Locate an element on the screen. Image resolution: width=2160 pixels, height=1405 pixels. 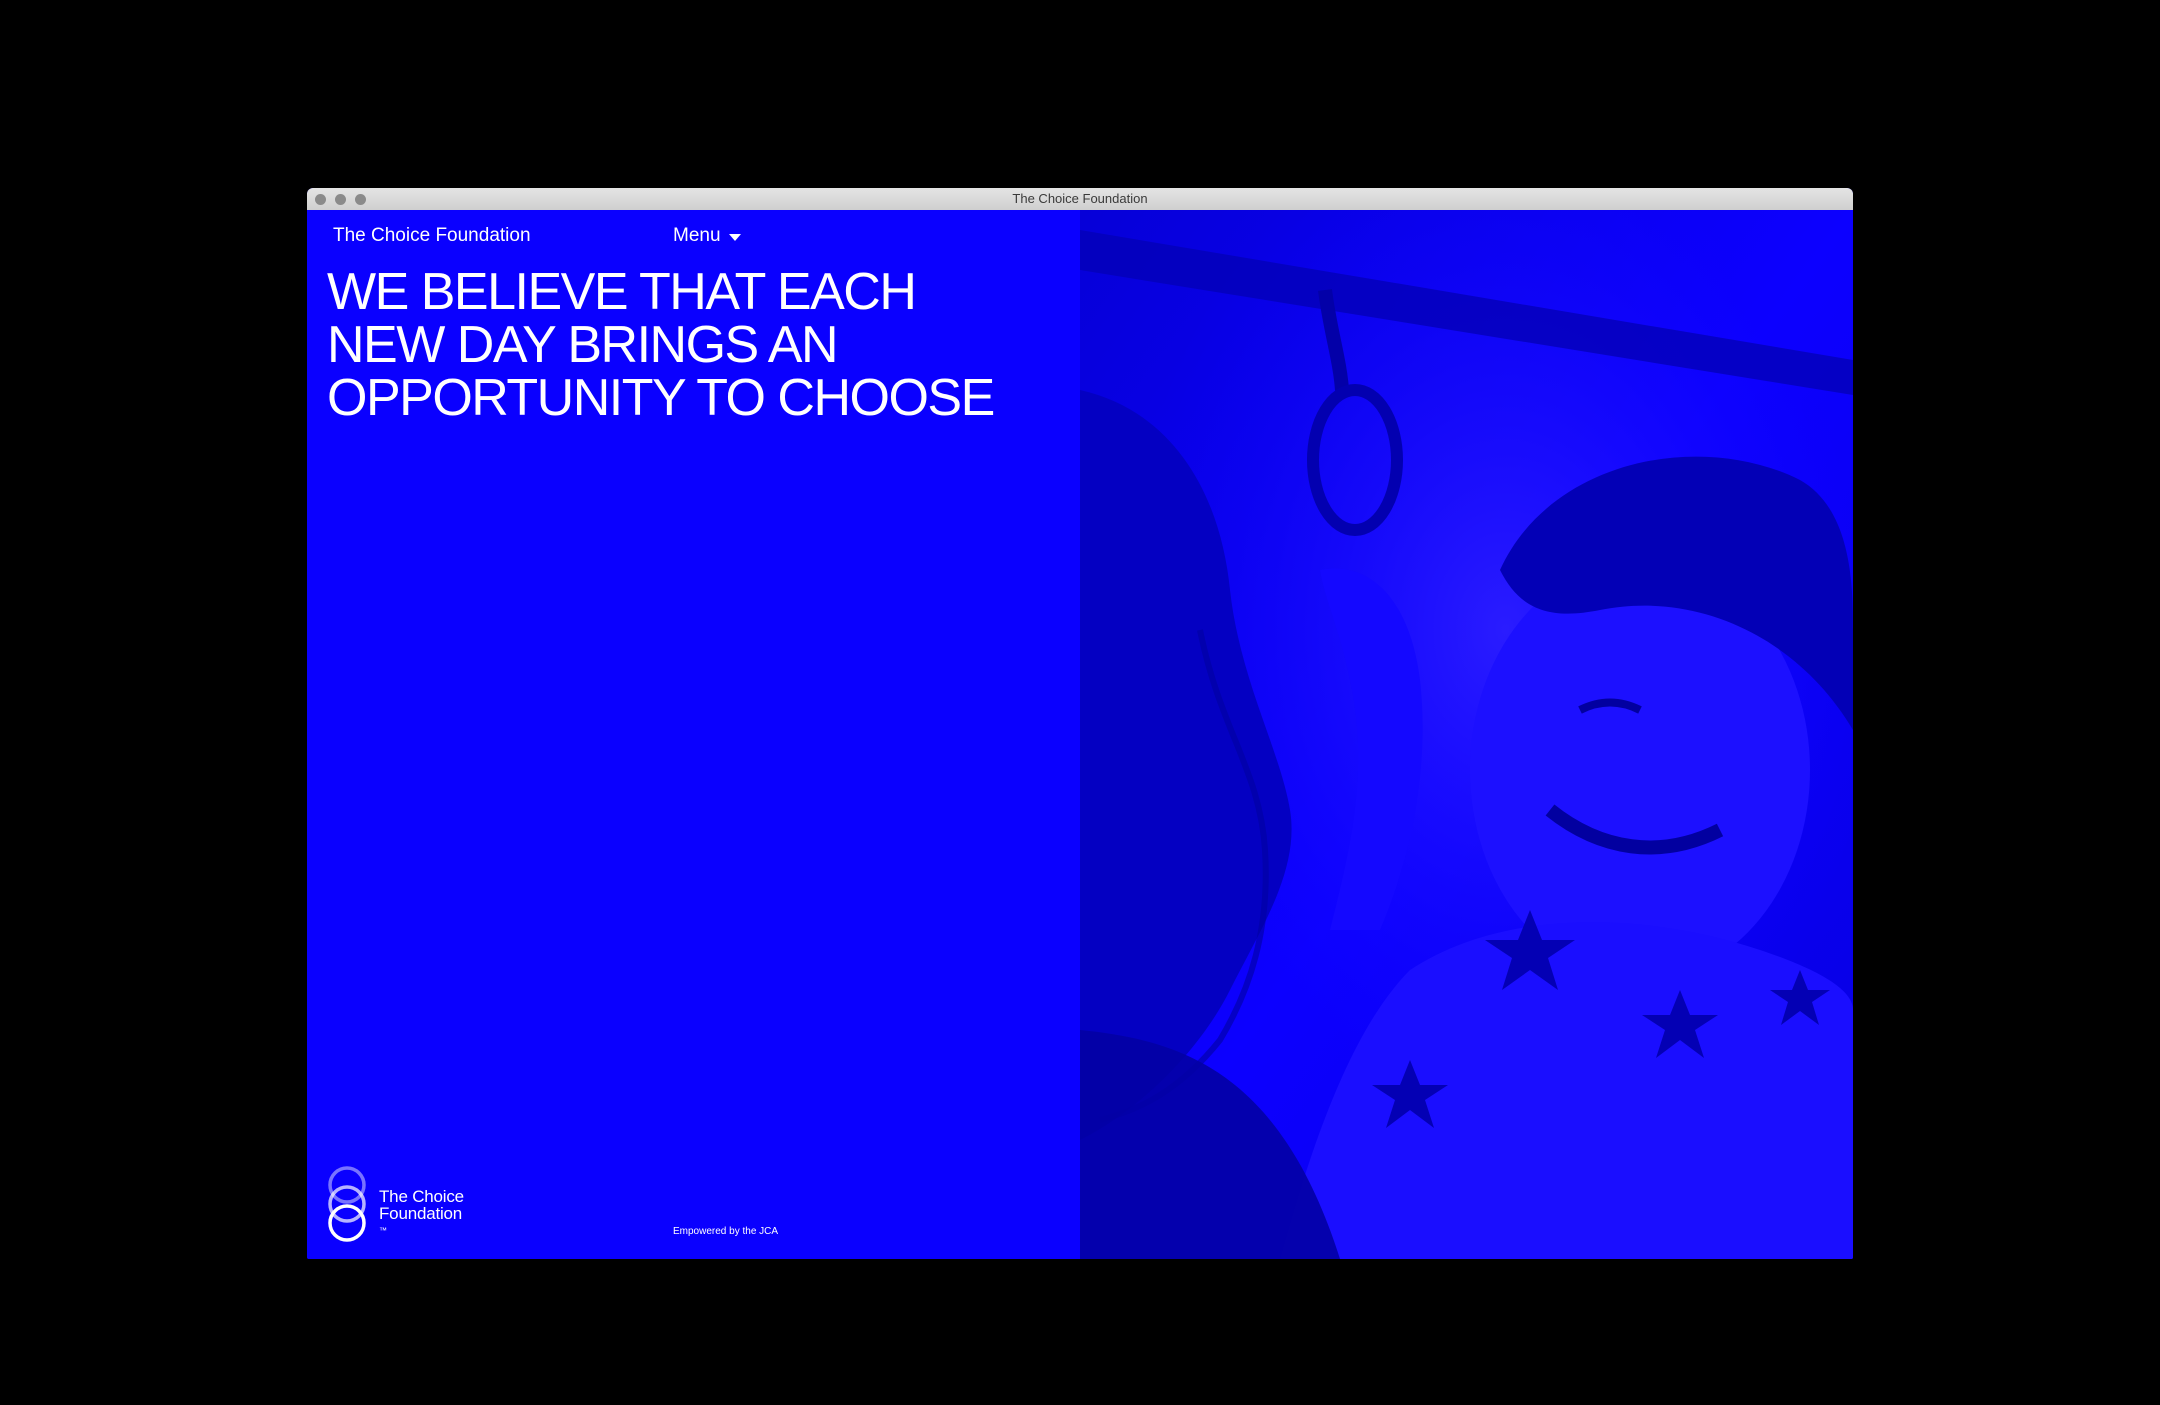
window-title: The Choice Foundation is located at coordinates (1080, 198).